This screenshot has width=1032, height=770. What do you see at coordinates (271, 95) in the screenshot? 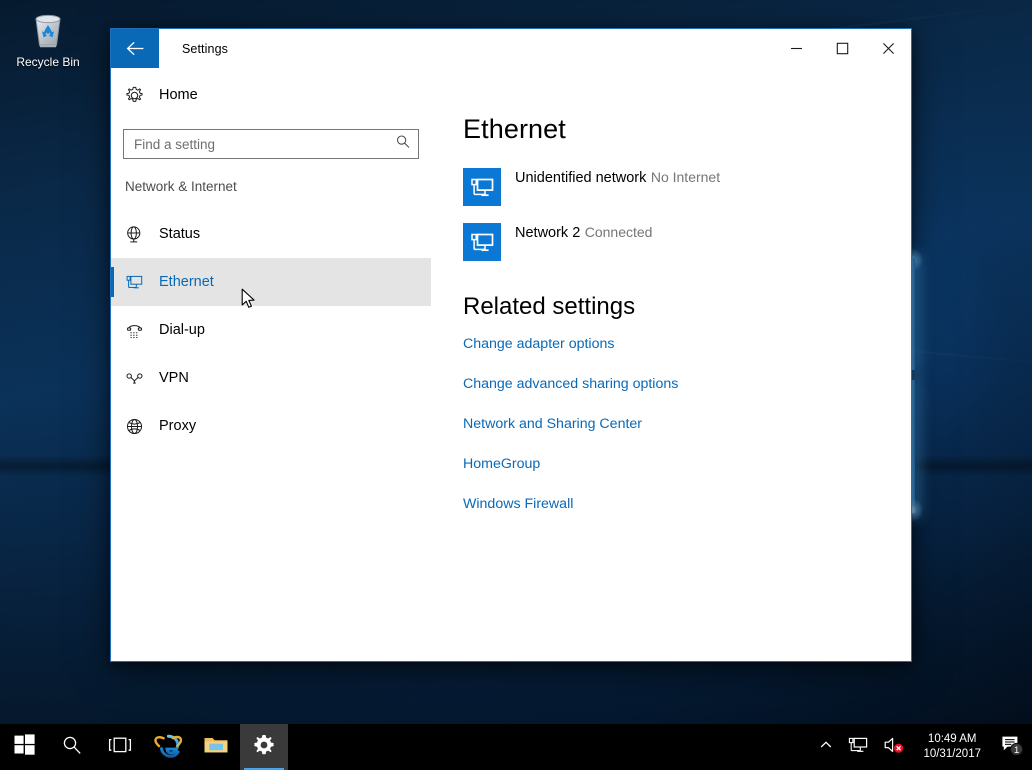
I see `sidebar-item-home: Home` at bounding box center [271, 95].